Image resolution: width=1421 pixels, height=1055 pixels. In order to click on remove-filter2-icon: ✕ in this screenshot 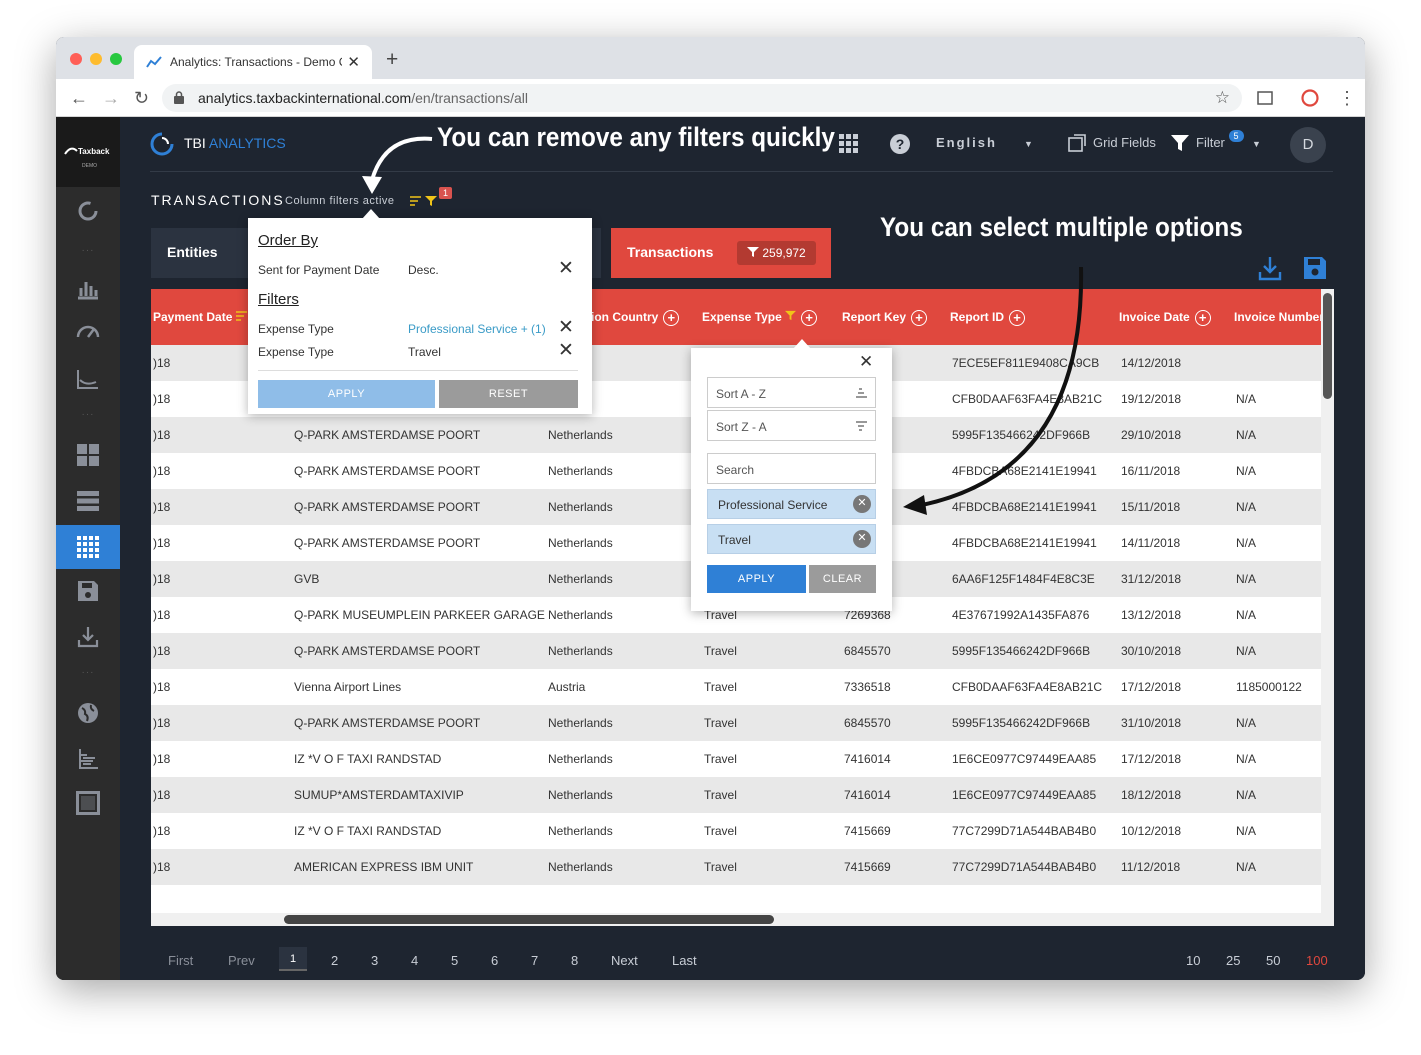, I will do `click(566, 350)`.